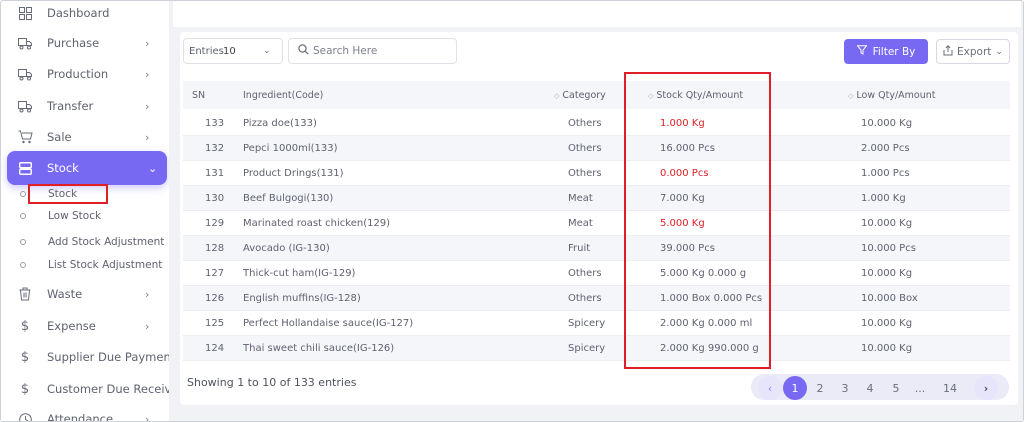 The height and width of the screenshot is (422, 1024). What do you see at coordinates (75, 216) in the screenshot?
I see `submenu-item-label: Low Stock` at bounding box center [75, 216].